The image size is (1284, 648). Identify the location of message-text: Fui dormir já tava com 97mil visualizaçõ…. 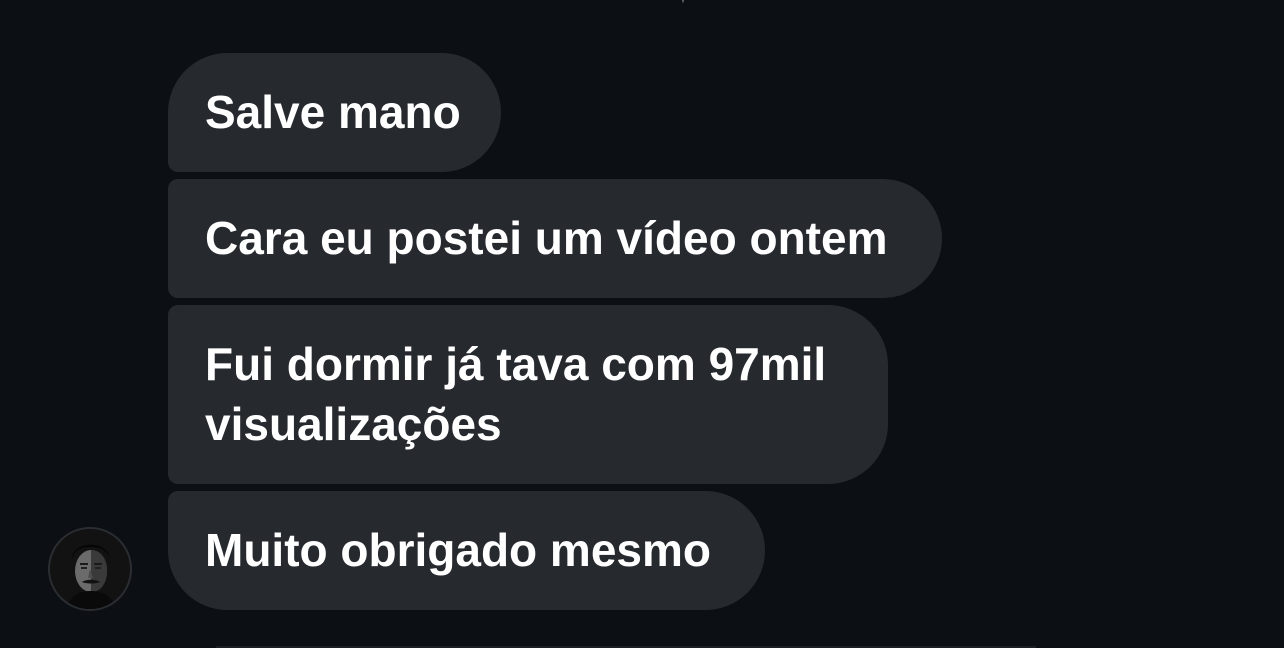
(516, 394).